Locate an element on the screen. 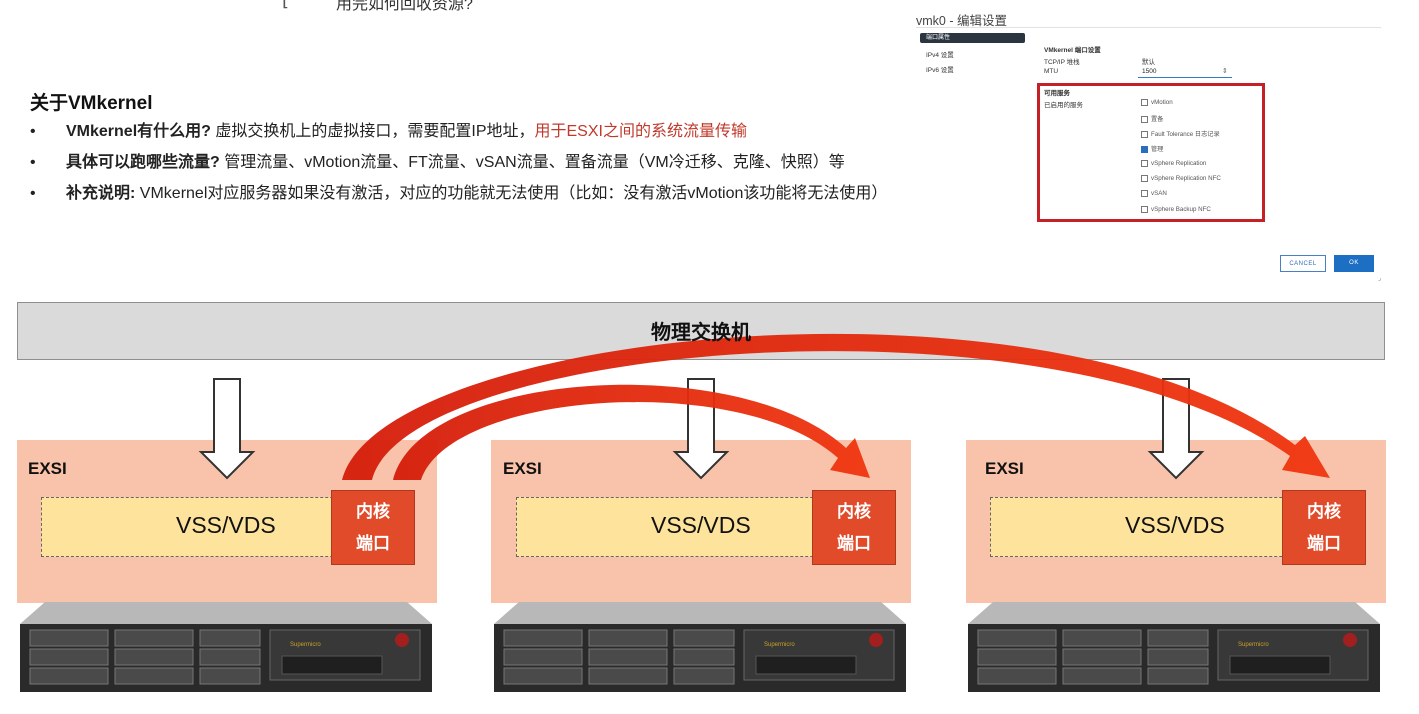 Image resolution: width=1419 pixels, height=714 pixels. down-arrow-icon is located at coordinates (227, 429).